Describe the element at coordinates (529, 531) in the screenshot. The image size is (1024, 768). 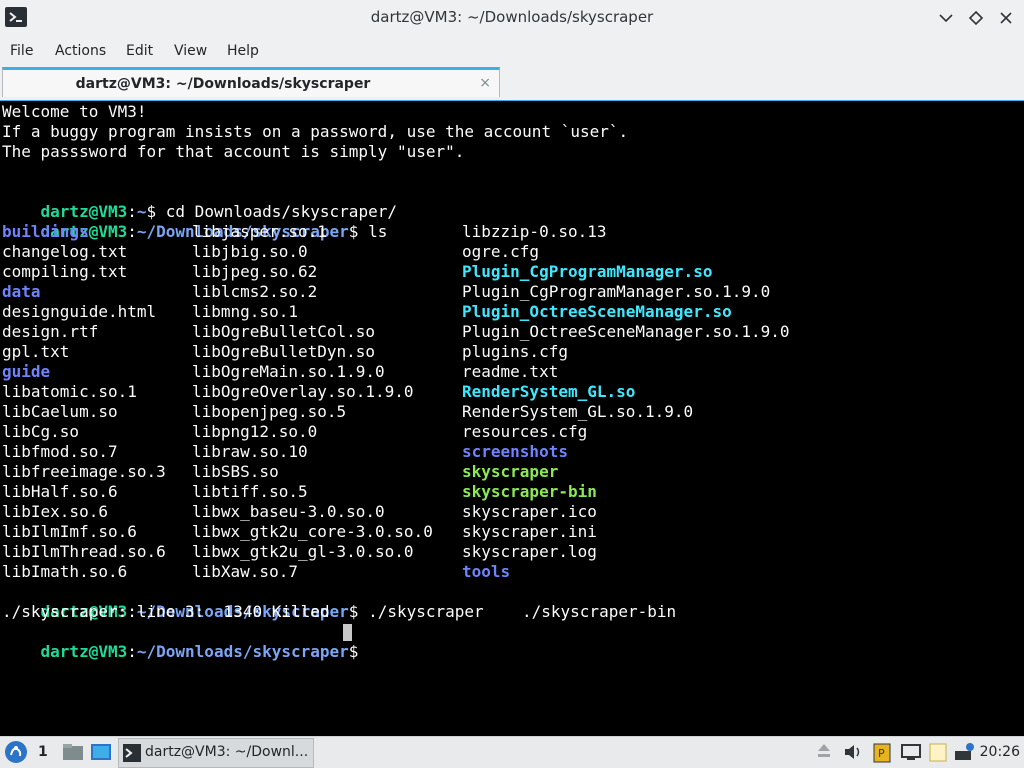
I see `ls-entry: skyscraper.ini` at that location.